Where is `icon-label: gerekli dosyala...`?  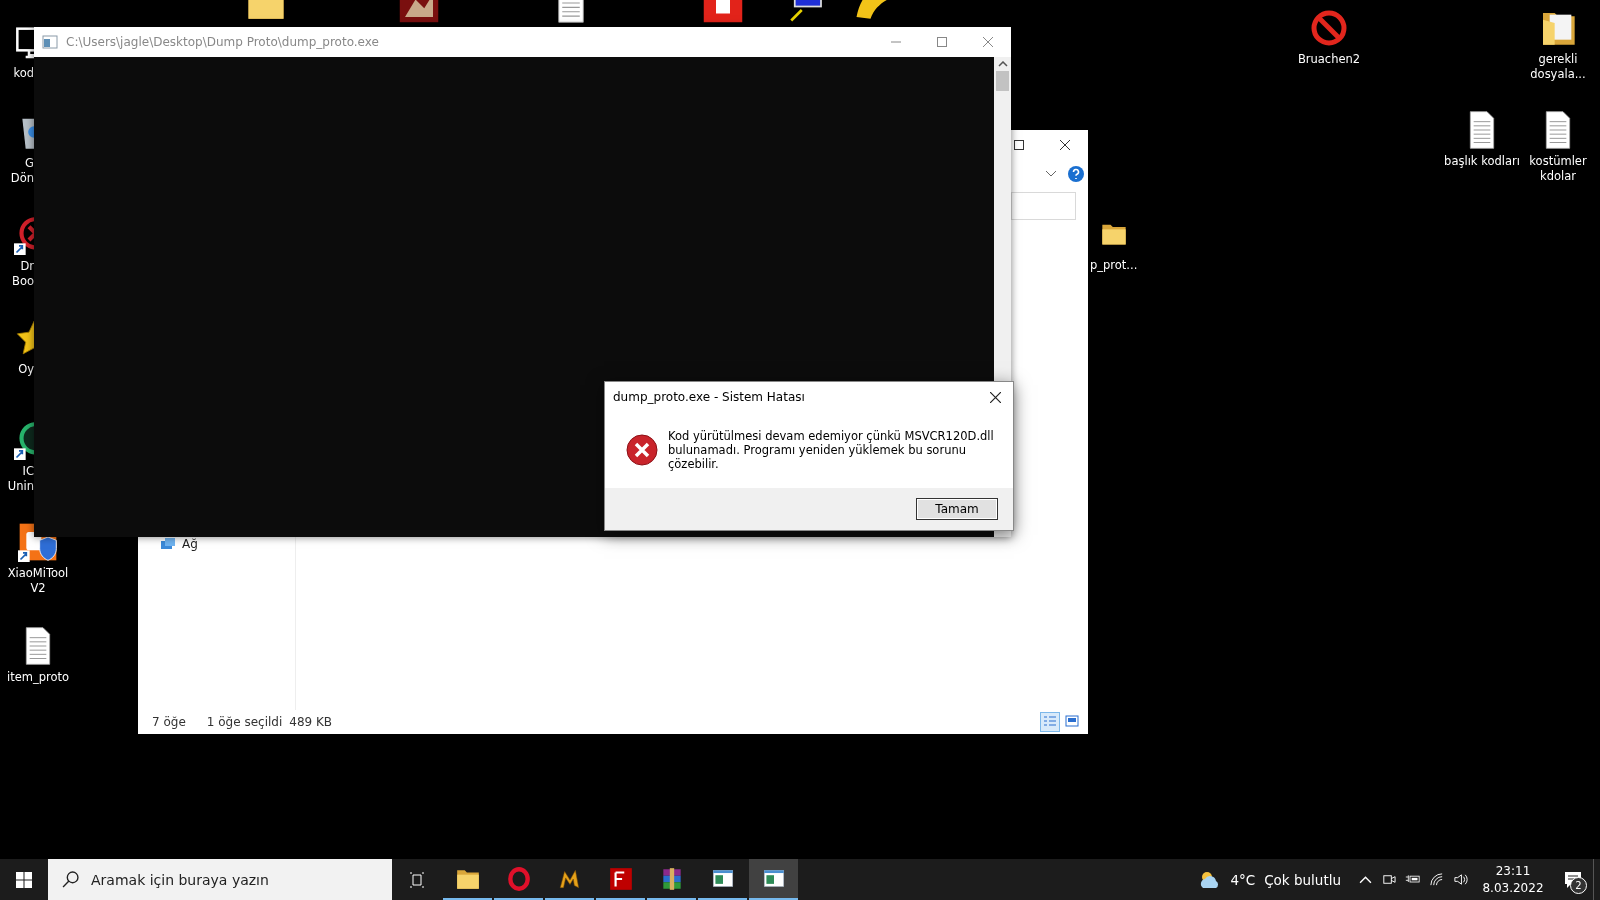 icon-label: gerekli dosyala... is located at coordinates (1558, 67).